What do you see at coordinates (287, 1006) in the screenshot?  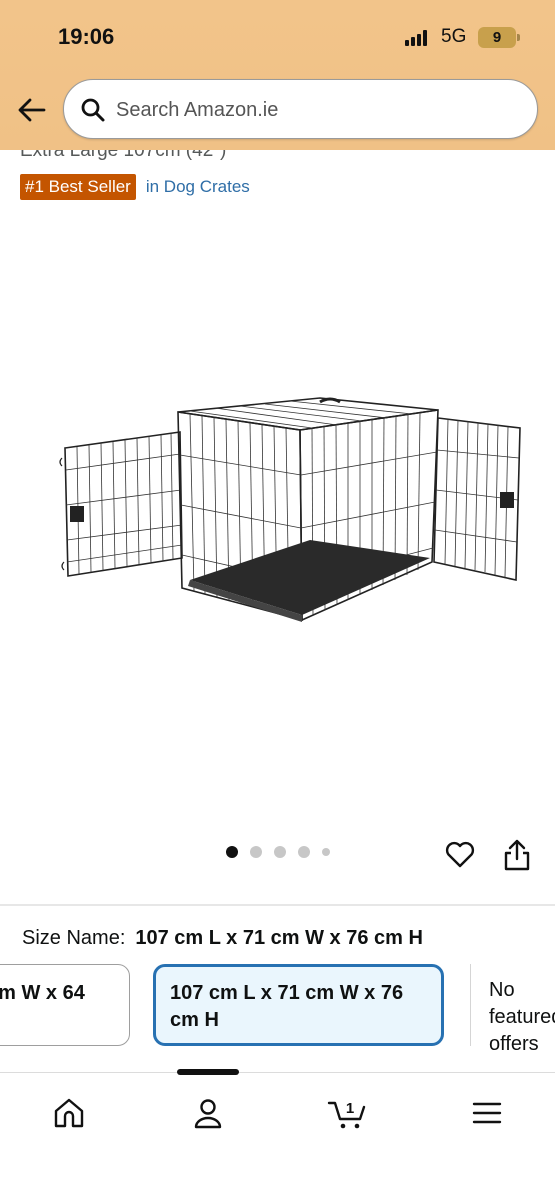 I see `size-option-text: 107 cm L x 71 cm W x 76 cm H` at bounding box center [287, 1006].